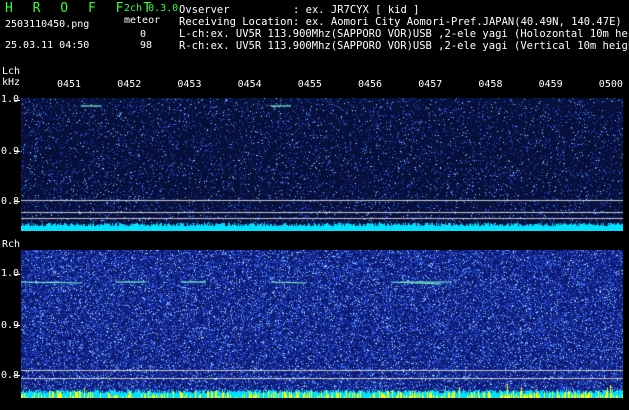 This screenshot has width=629, height=410. What do you see at coordinates (249, 84) in the screenshot?
I see `time-tick: 0454` at bounding box center [249, 84].